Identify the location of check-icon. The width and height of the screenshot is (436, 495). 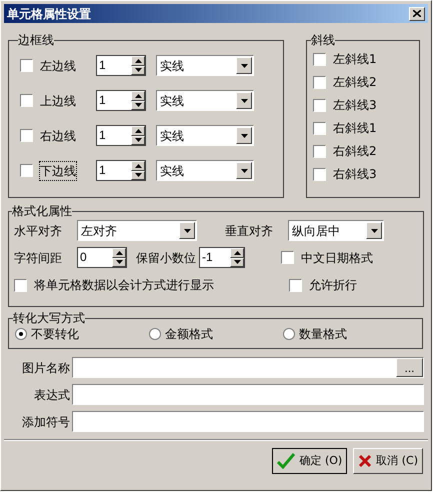
(286, 461).